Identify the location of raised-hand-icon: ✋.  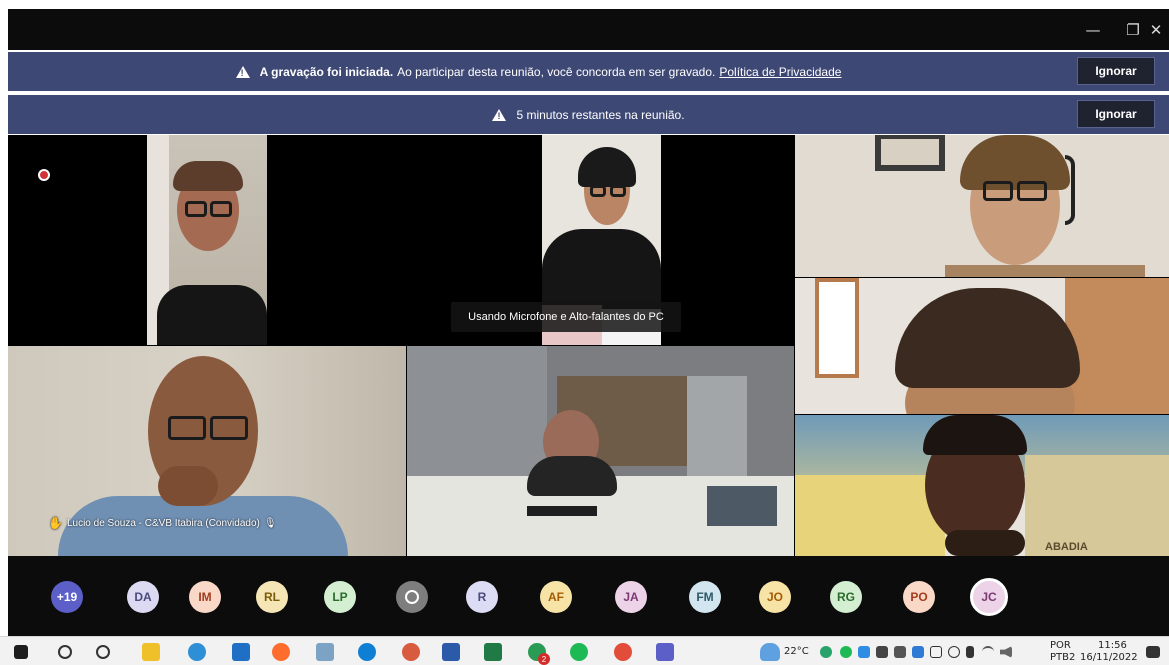
(55, 523).